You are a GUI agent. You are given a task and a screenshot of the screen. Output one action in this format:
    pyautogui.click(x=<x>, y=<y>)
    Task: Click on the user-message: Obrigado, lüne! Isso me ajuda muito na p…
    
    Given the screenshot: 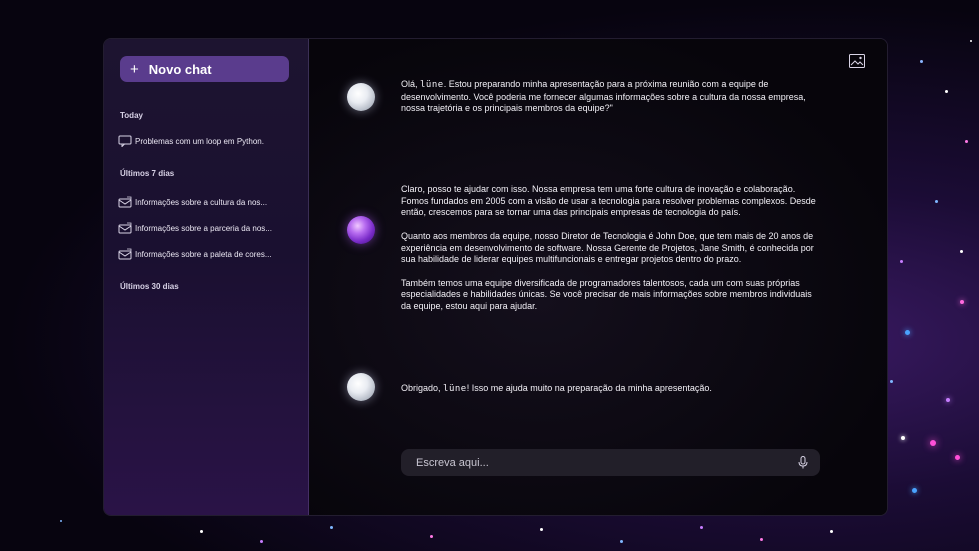 What is the action you would take?
    pyautogui.click(x=611, y=389)
    